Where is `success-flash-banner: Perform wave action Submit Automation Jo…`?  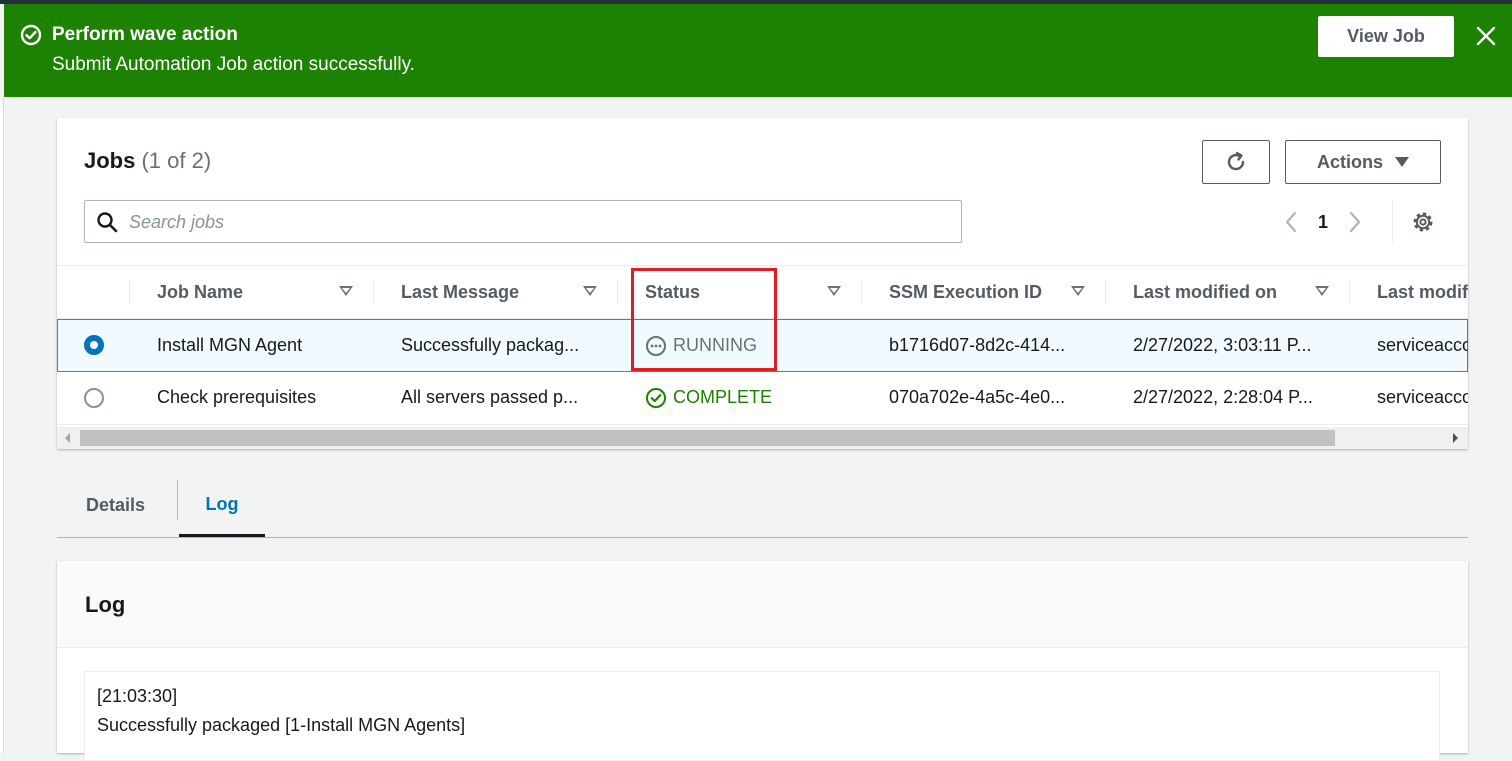
success-flash-banner: Perform wave action Submit Automation Jo… is located at coordinates (758, 50).